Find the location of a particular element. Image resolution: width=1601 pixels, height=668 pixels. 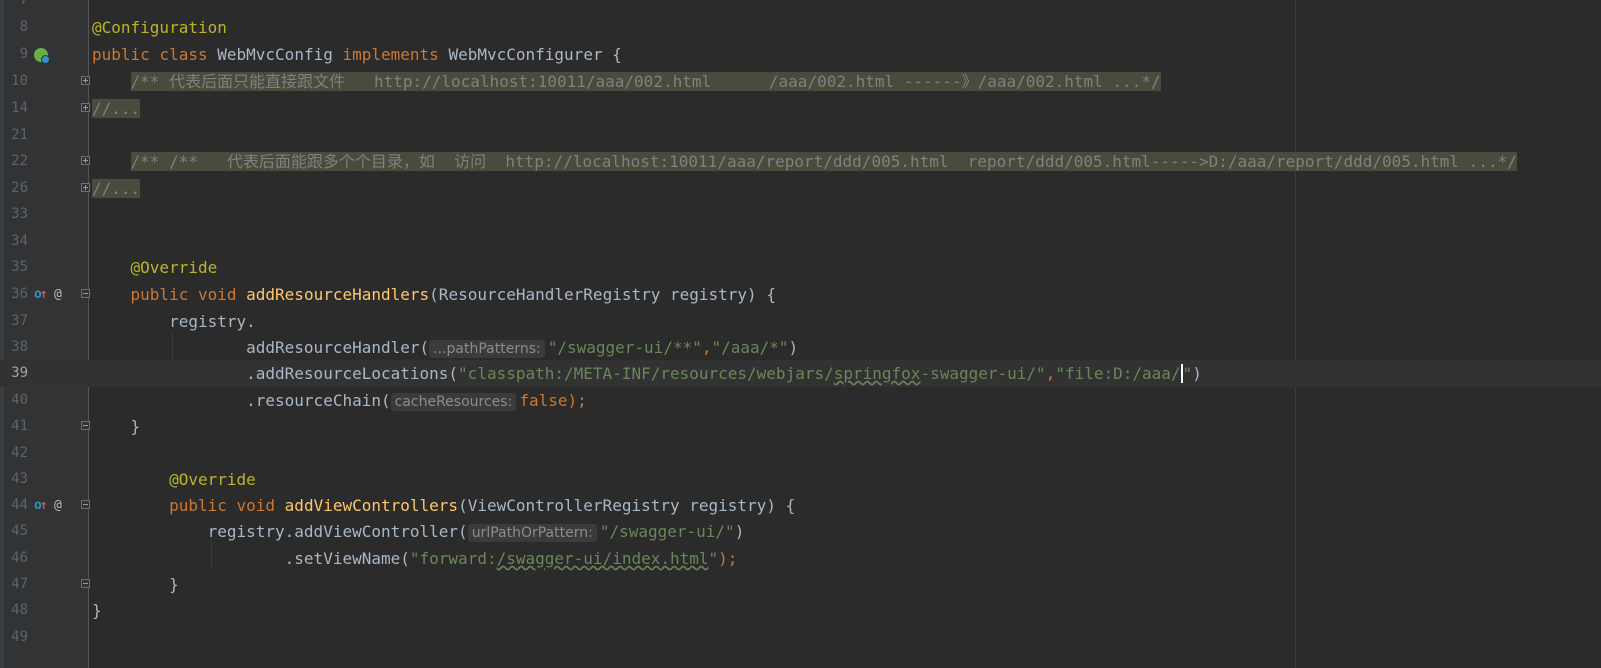

annotation: @Configuration is located at coordinates (159, 27).